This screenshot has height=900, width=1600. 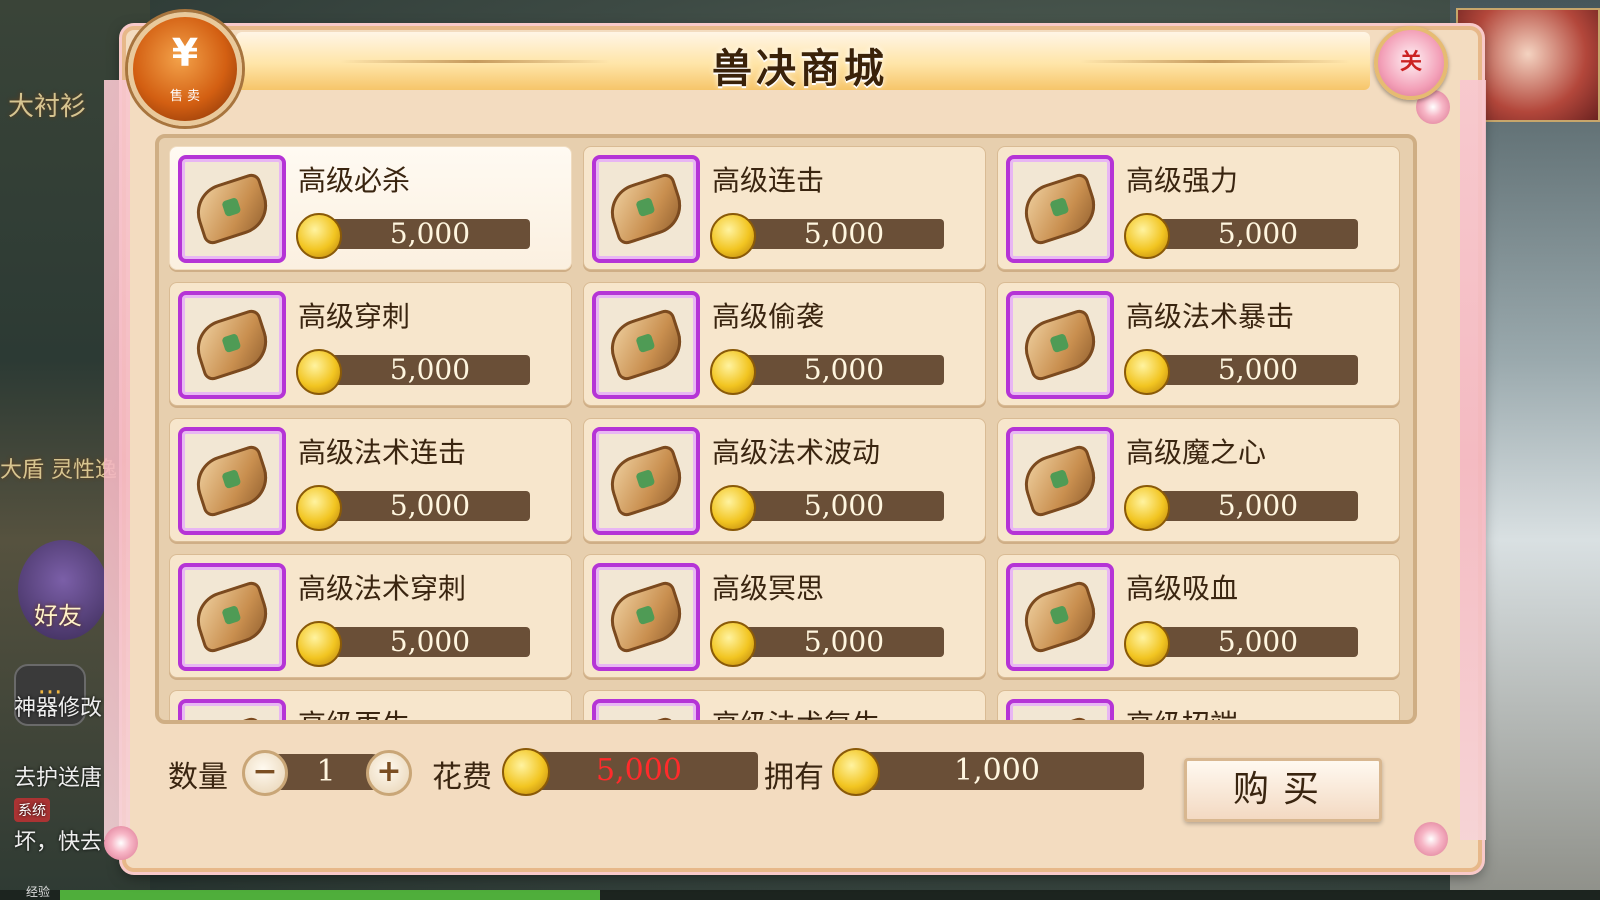 I want to click on quantity-plus-button: +, so click(x=389, y=773).